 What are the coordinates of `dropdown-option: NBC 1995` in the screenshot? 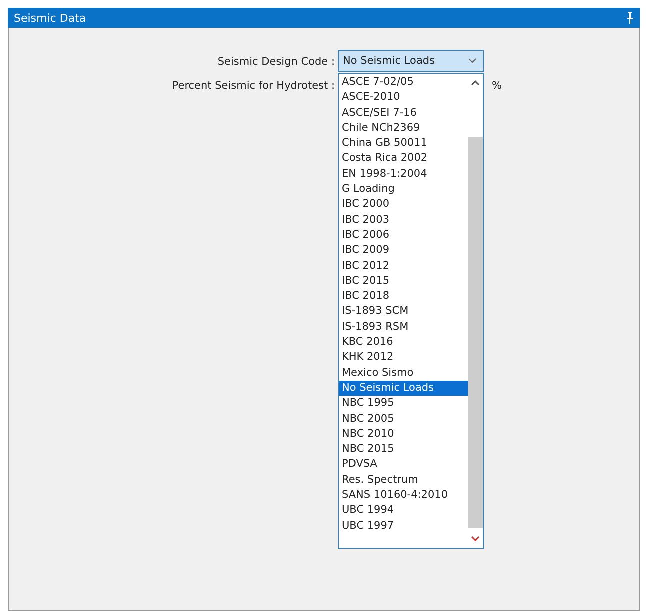 It's located at (403, 404).